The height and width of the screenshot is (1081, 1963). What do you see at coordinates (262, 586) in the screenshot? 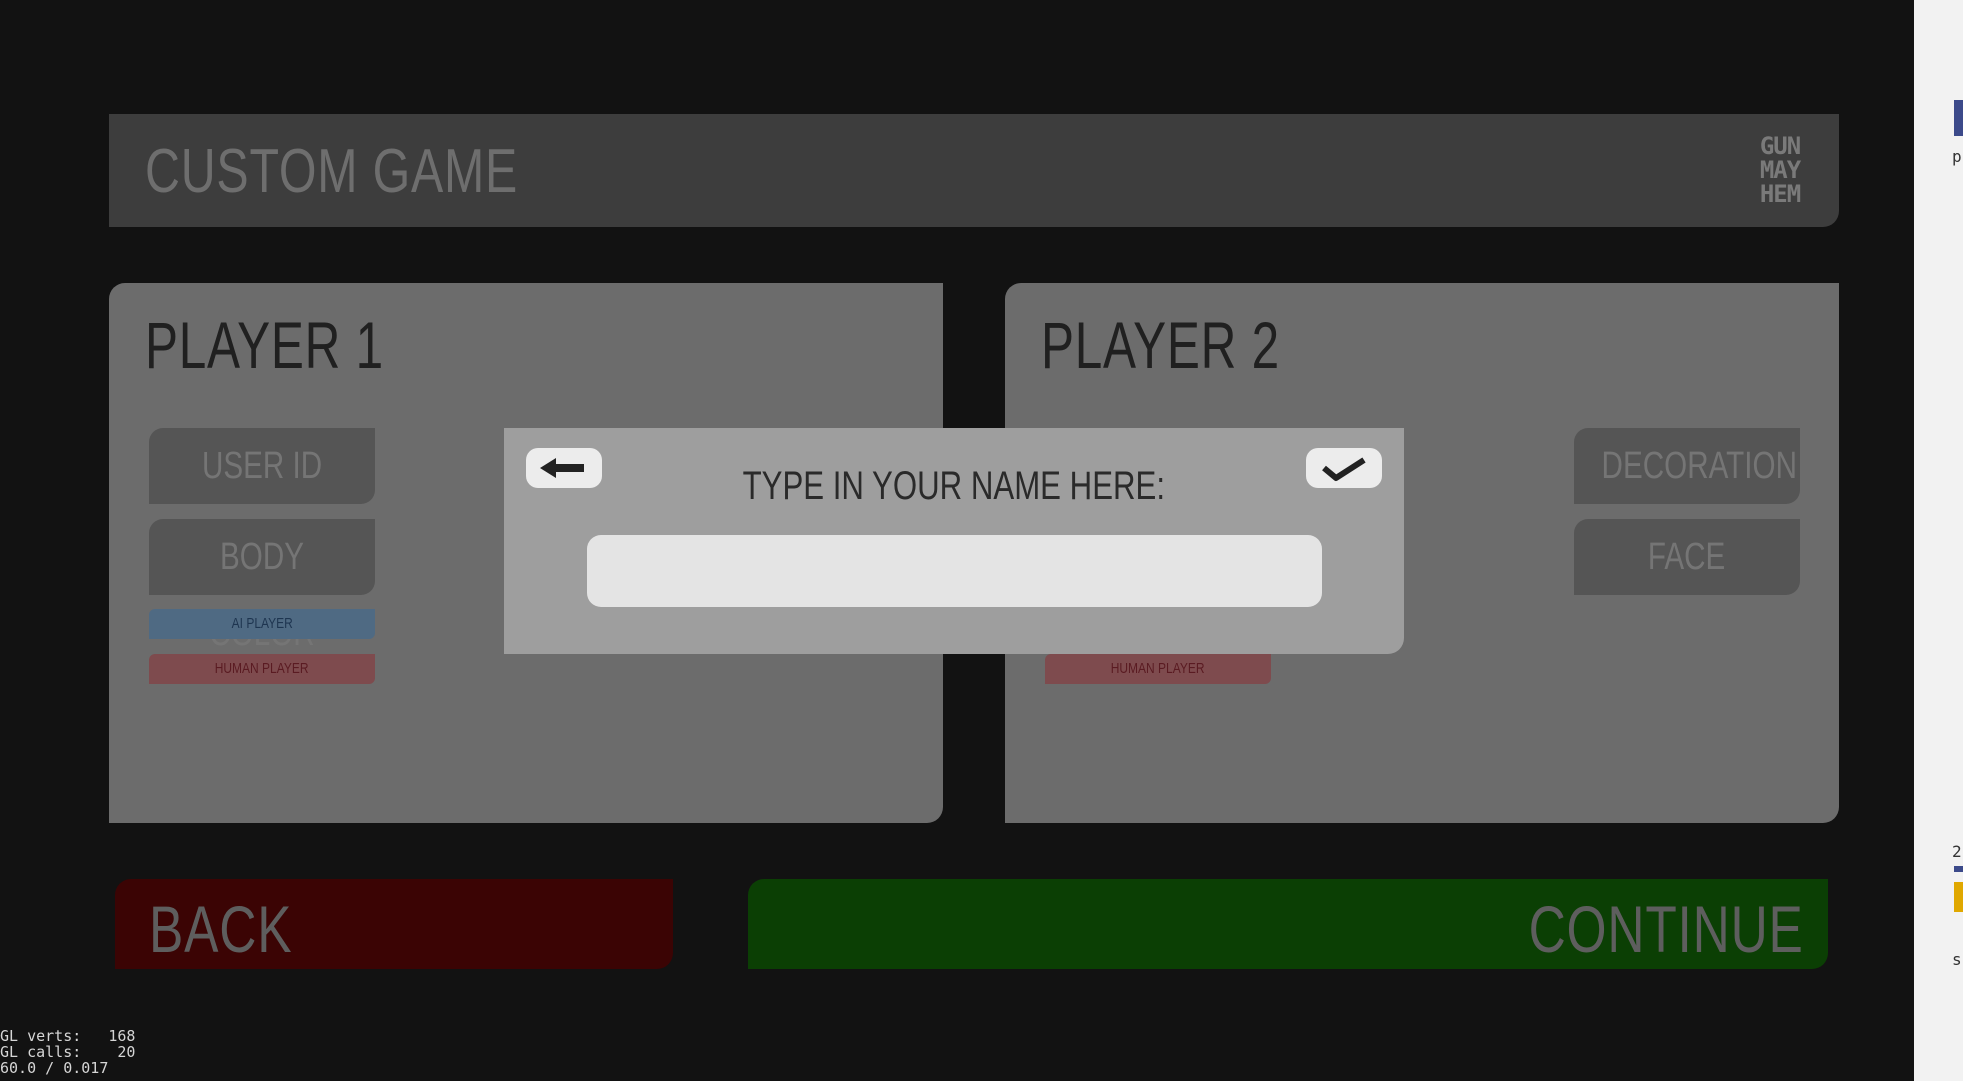
I see `body-color-button: BODY COLOR` at bounding box center [262, 586].